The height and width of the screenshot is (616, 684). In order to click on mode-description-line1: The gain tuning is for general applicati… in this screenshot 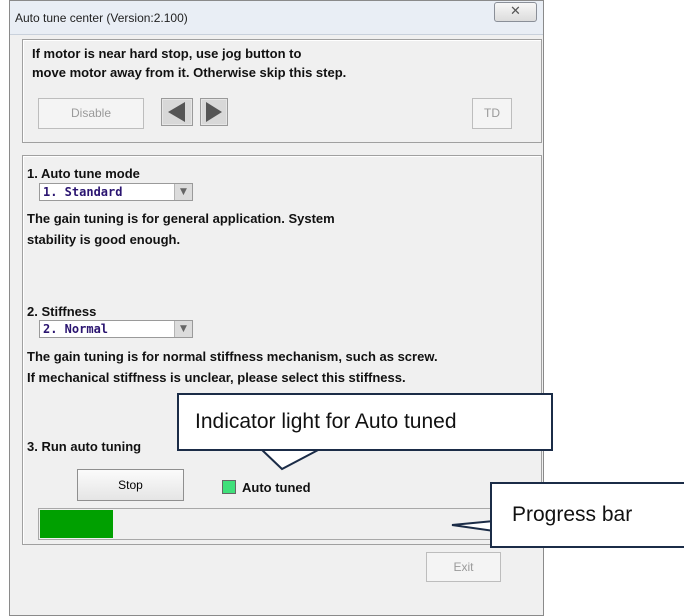, I will do `click(181, 218)`.